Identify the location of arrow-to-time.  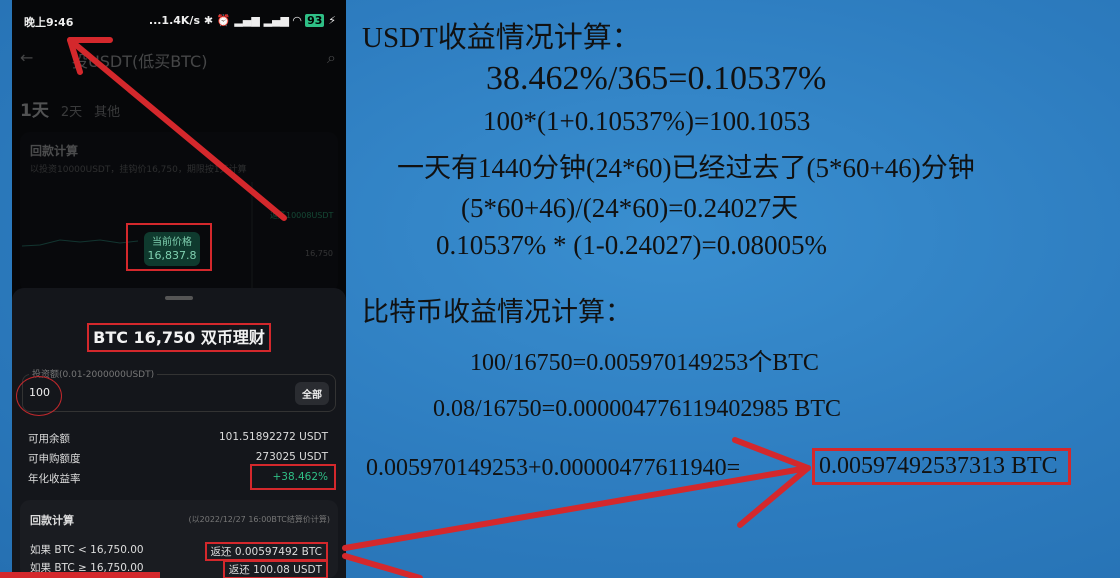
(177, 129).